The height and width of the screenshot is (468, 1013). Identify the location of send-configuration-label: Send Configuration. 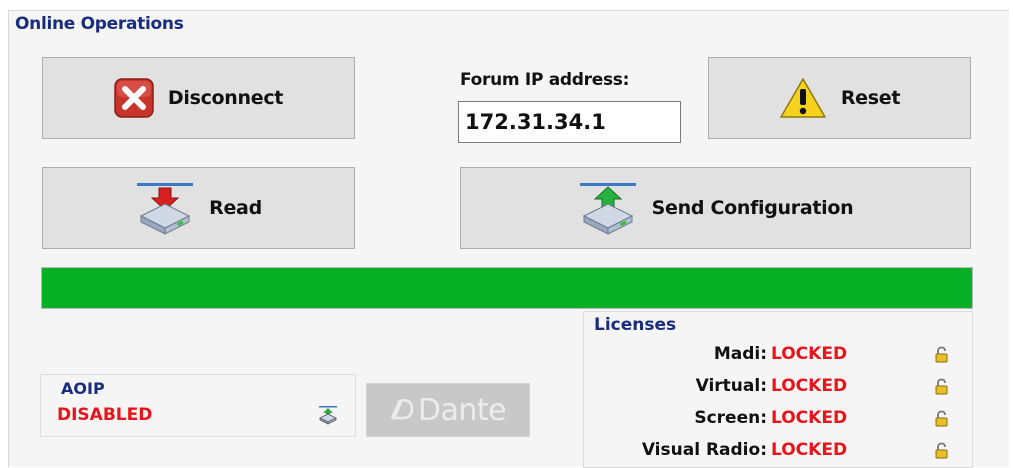
(752, 208).